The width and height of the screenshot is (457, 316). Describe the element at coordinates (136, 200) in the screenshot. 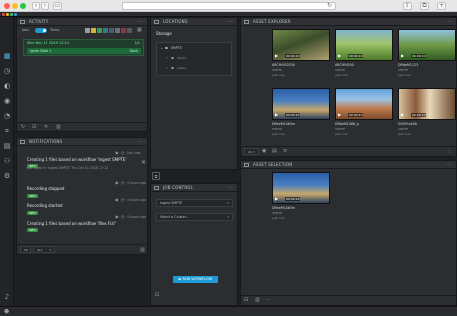

I see `notification-time: 4 hours ago` at that location.